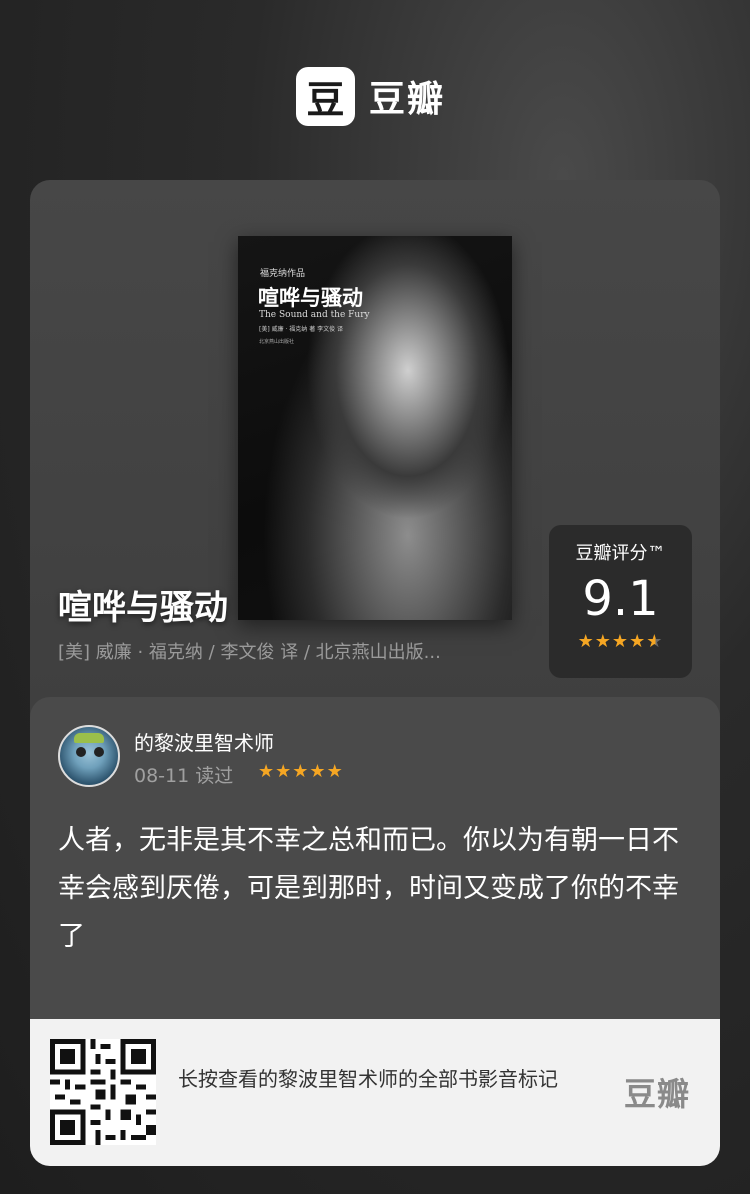 This screenshot has height=1194, width=750. I want to click on rating-stars: ★★★★★, so click(620, 641).